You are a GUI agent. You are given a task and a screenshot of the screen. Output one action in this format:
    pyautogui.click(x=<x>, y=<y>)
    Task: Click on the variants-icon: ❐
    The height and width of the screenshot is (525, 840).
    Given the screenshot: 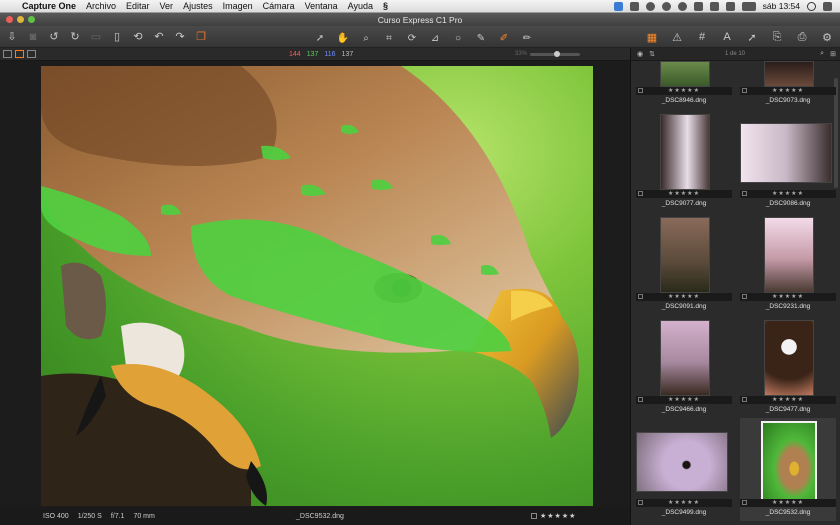 What is the action you would take?
    pyautogui.click(x=201, y=37)
    